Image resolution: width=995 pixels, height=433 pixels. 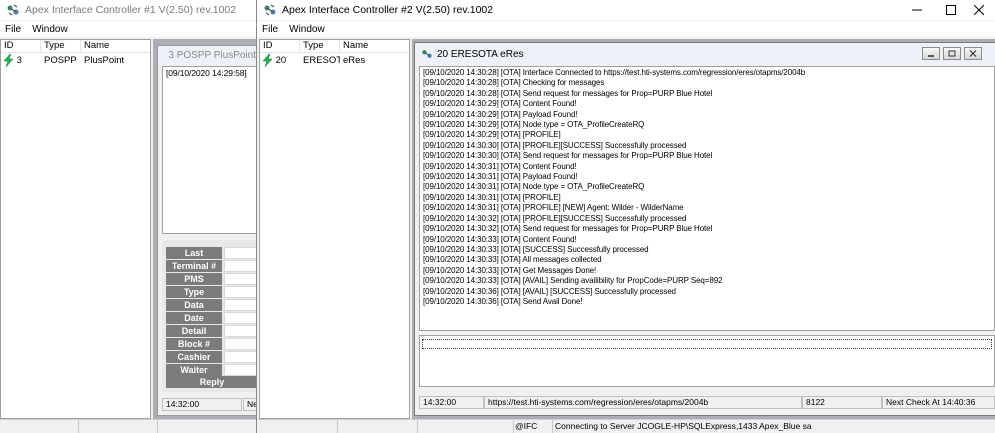 I want to click on grid-label-date: Date, so click(x=194, y=318).